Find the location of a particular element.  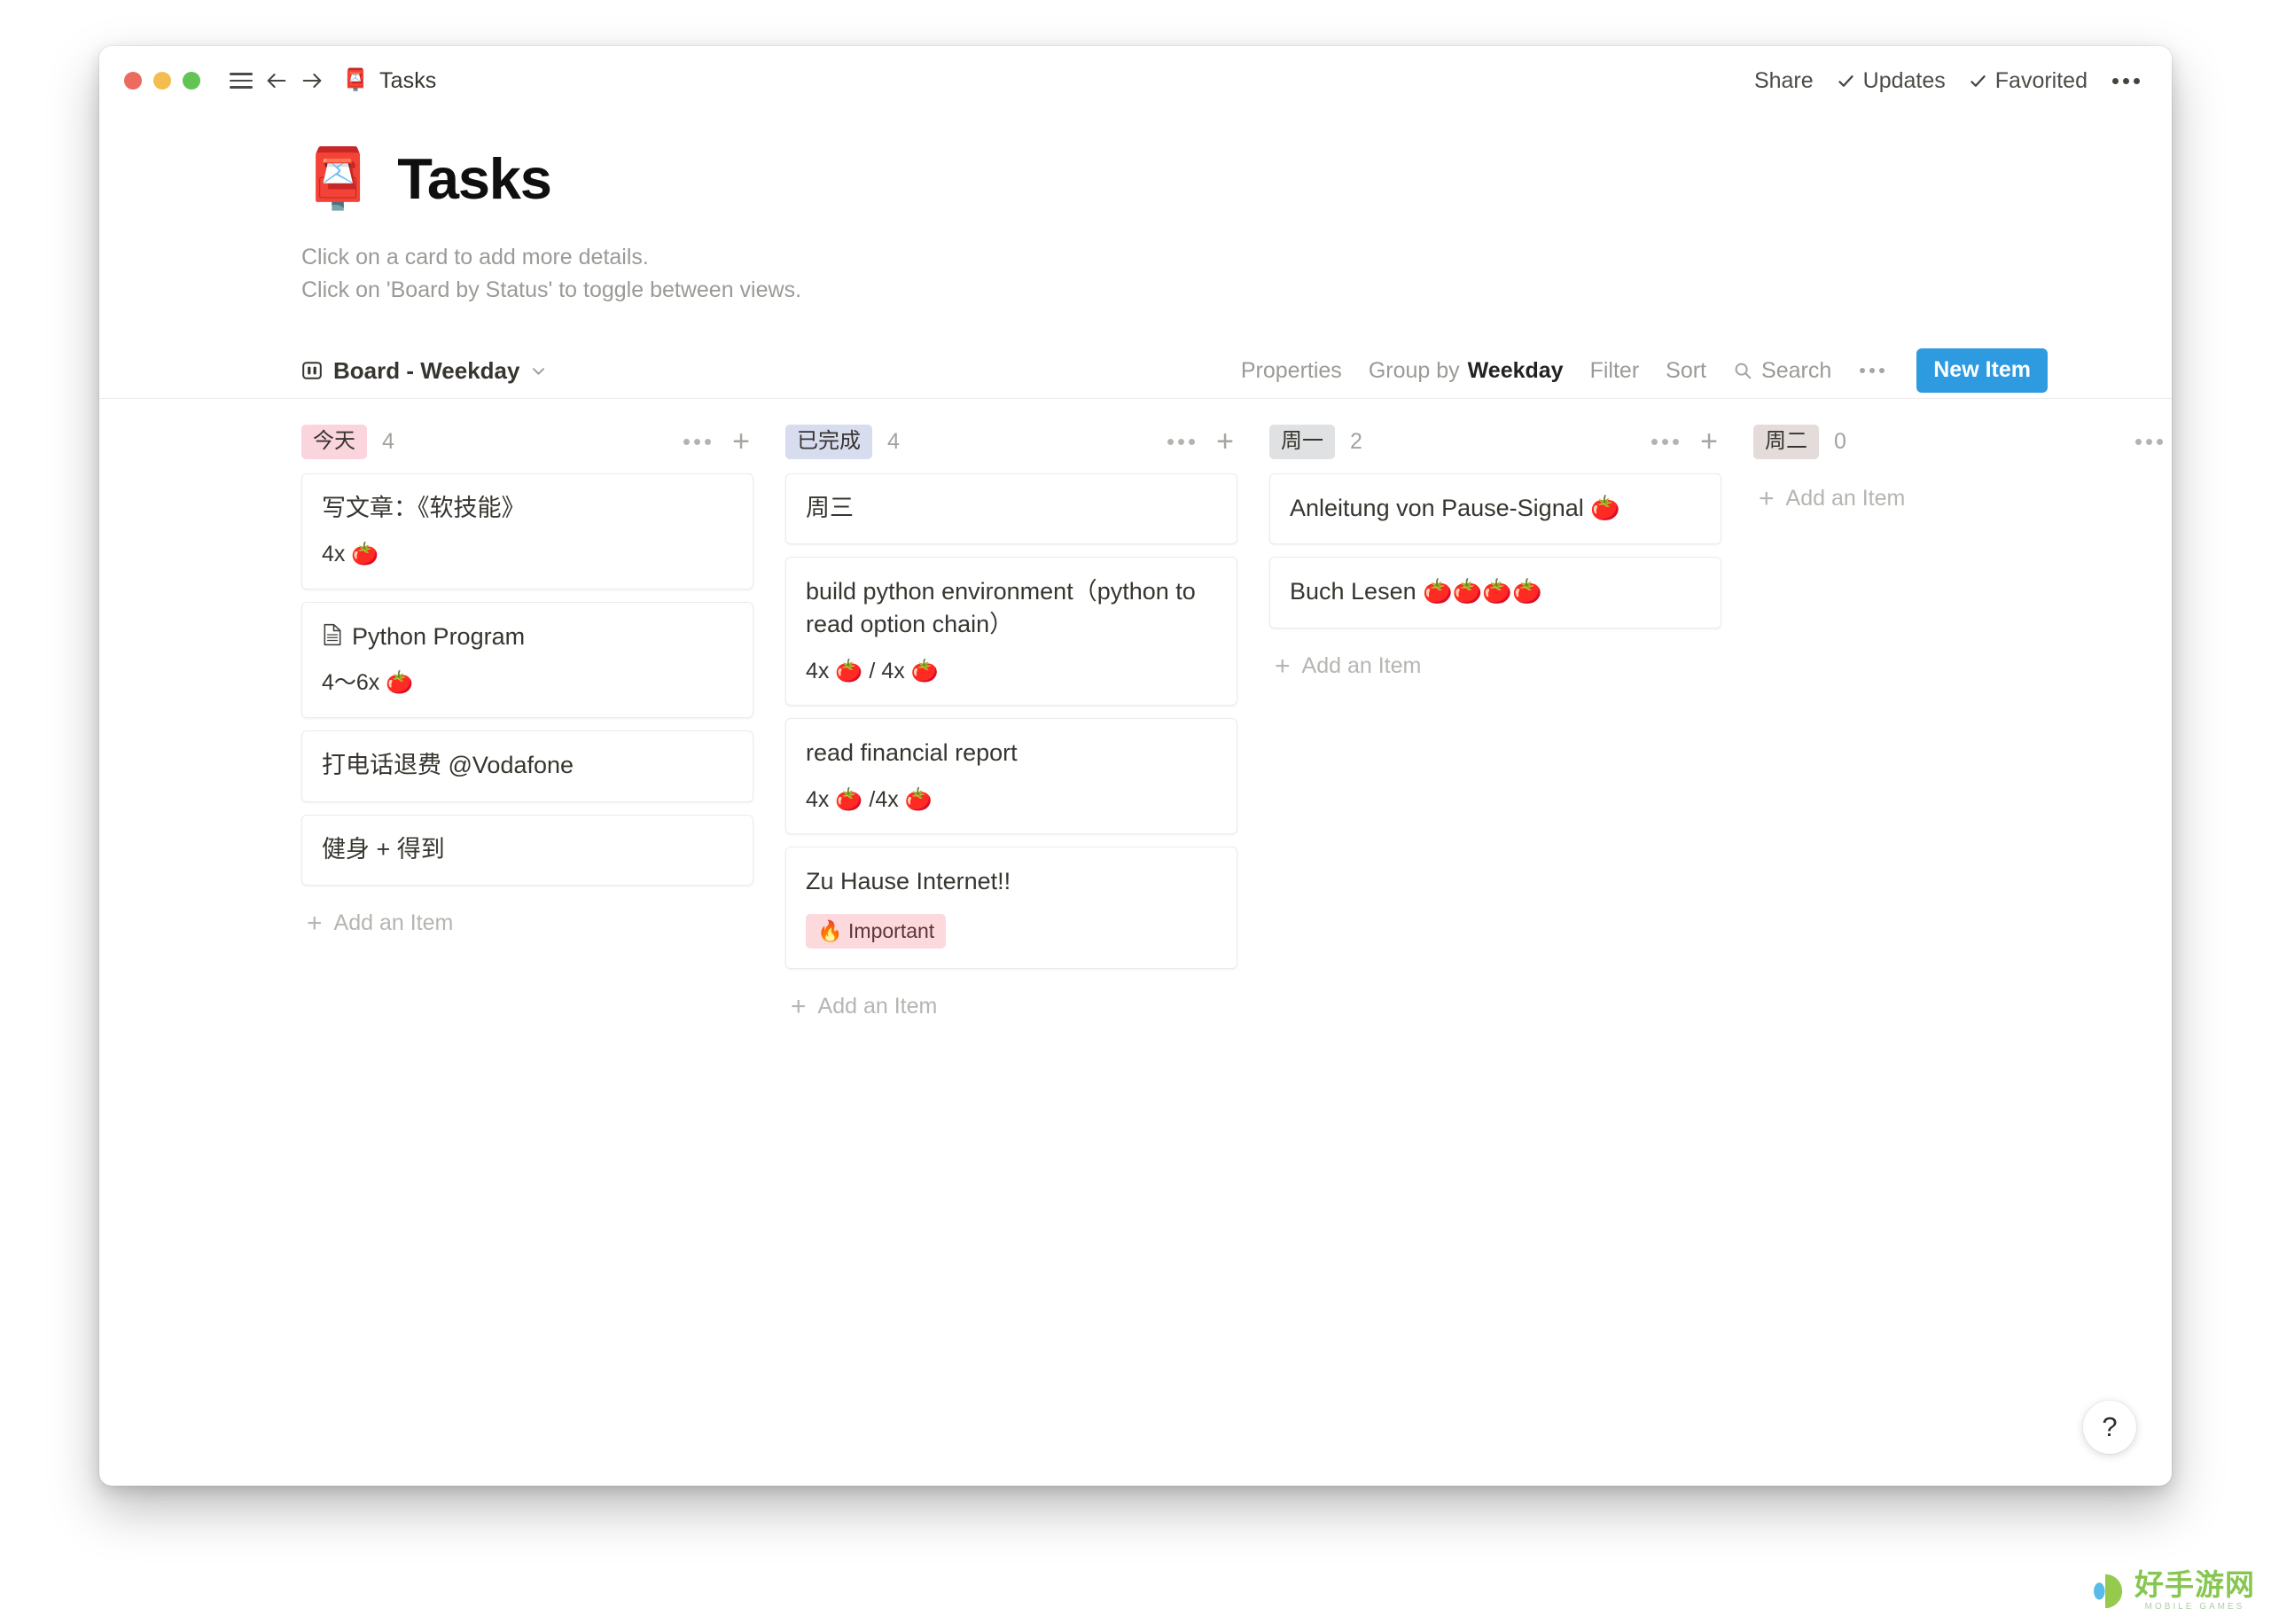

card-title: 周三 is located at coordinates (1011, 508).